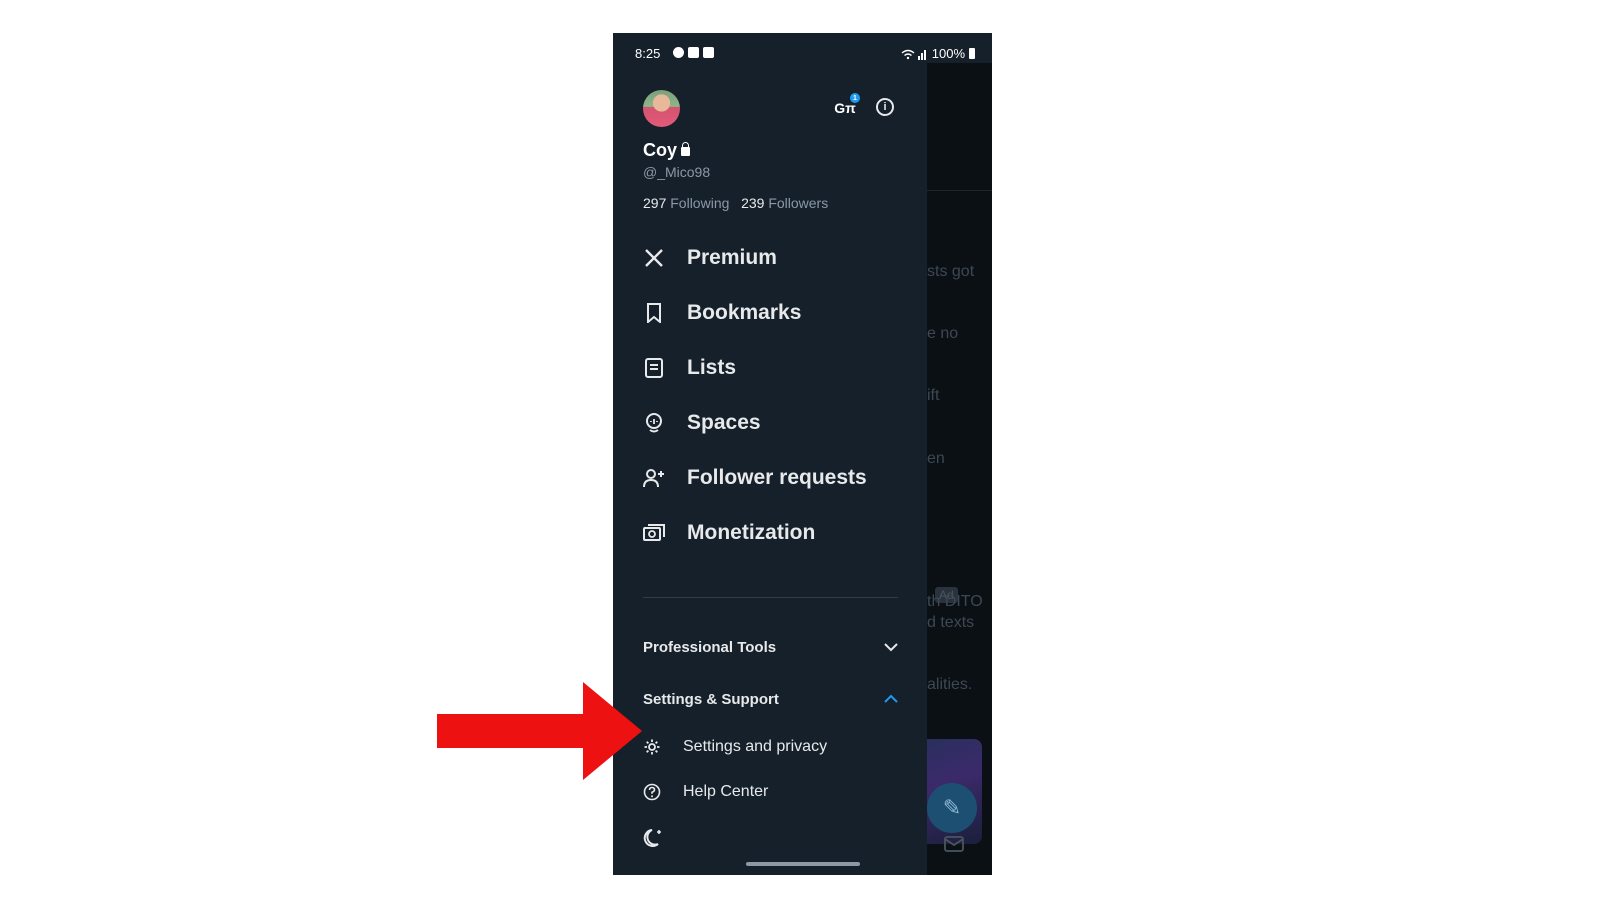  I want to click on menu-item-monetization: Monetization, so click(773, 532).